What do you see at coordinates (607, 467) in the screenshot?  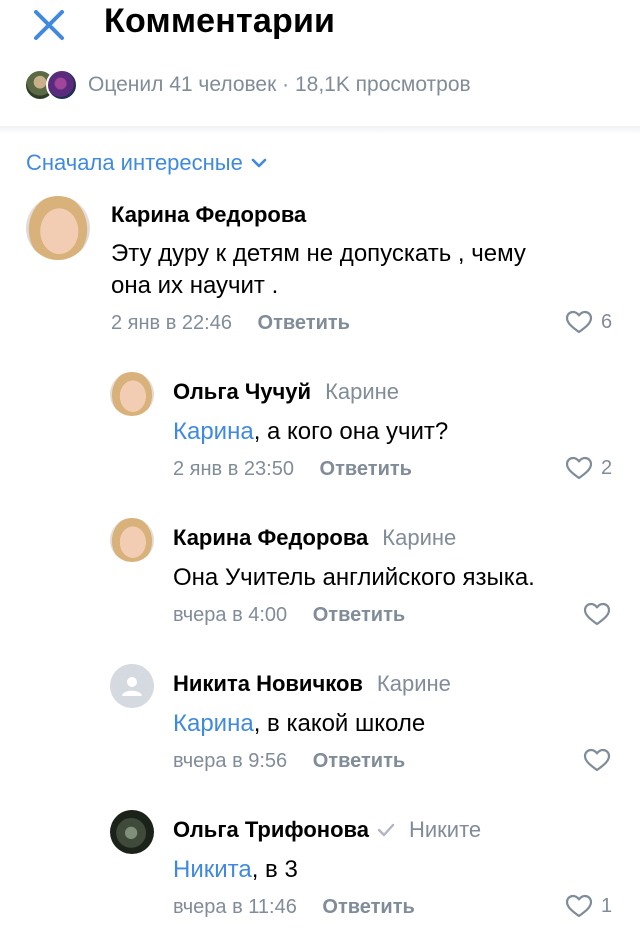 I see `like-count: 2` at bounding box center [607, 467].